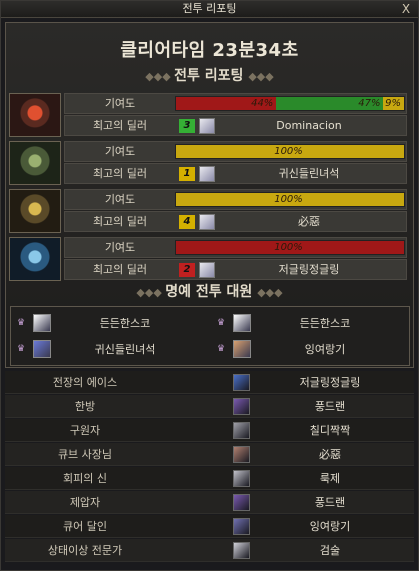 The height and width of the screenshot is (571, 419). I want to click on close-icon: X, so click(406, 9).